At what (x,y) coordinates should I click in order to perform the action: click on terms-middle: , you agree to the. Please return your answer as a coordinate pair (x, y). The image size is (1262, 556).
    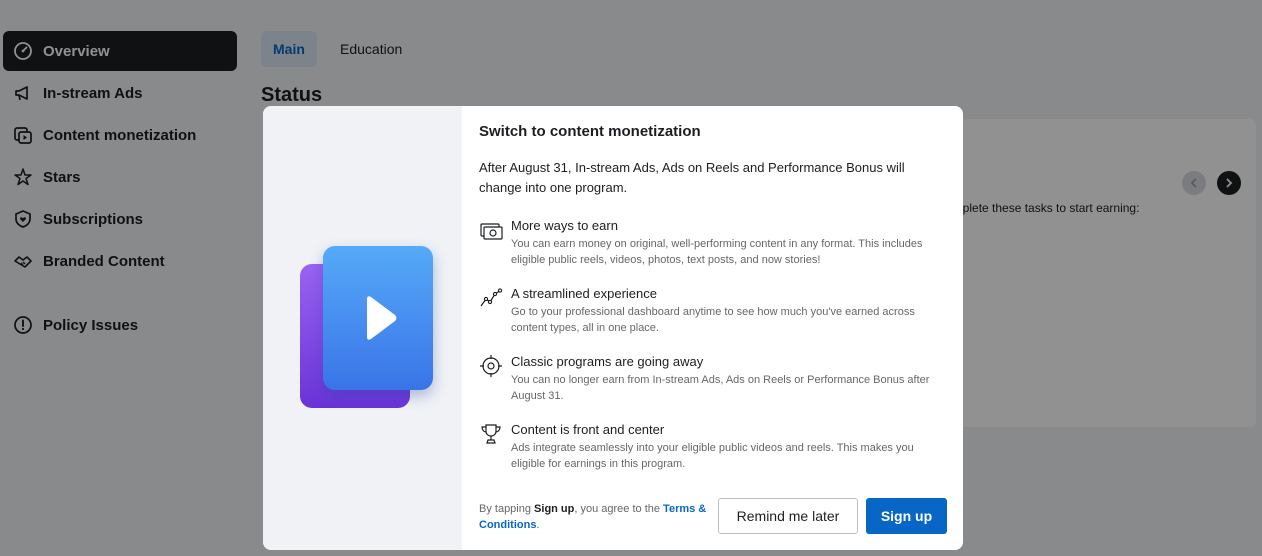
    Looking at the image, I should click on (619, 509).